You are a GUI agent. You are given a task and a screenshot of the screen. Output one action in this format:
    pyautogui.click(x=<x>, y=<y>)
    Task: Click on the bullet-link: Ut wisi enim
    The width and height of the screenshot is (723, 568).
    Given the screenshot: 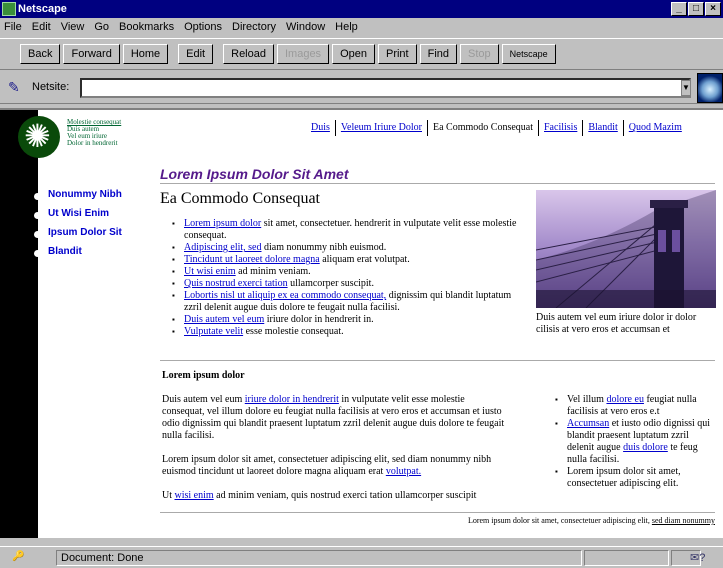 What is the action you would take?
    pyautogui.click(x=210, y=271)
    